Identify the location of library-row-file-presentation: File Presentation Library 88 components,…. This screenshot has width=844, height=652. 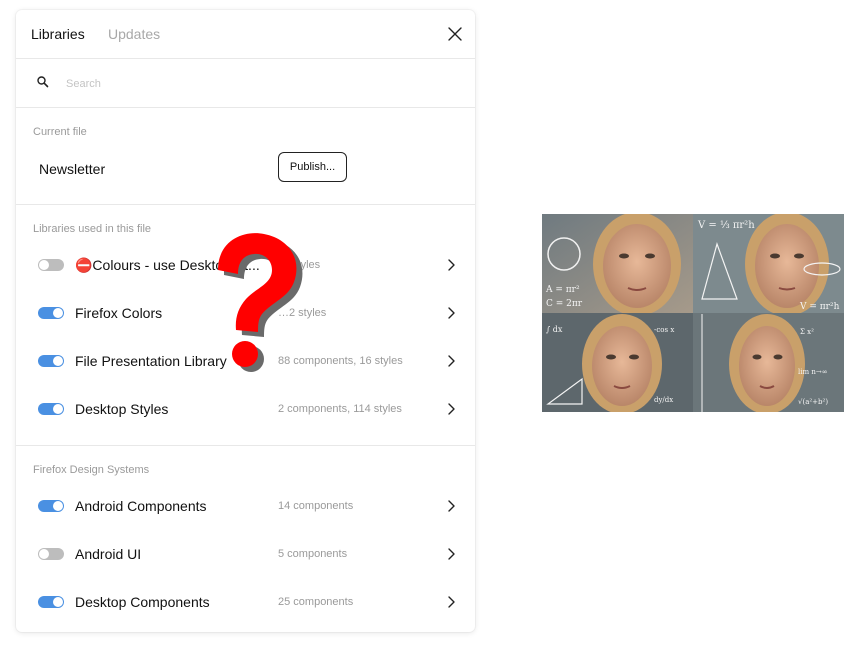
(245, 361).